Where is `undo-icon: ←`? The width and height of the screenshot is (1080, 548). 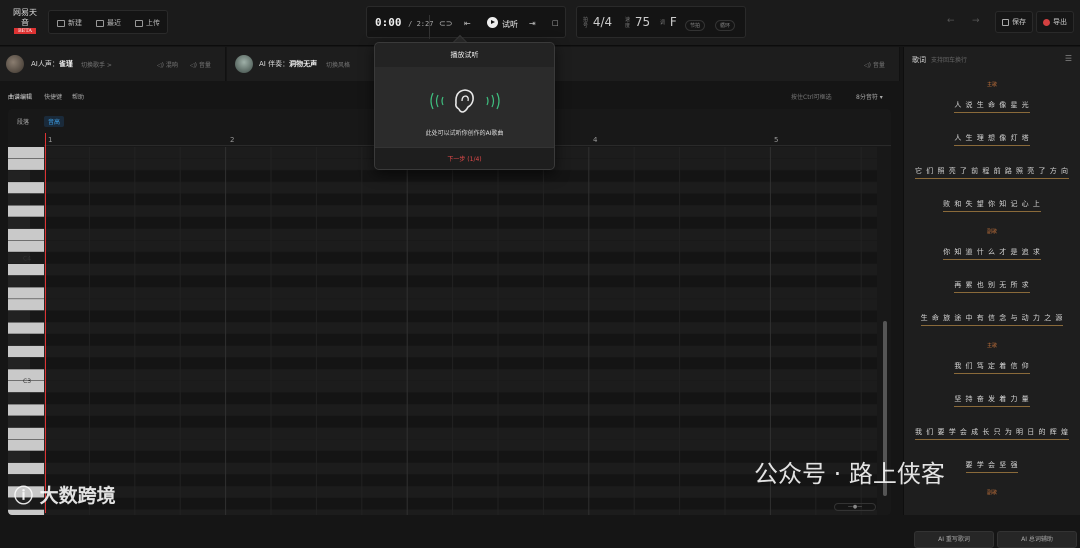
undo-icon: ← is located at coordinates (951, 21).